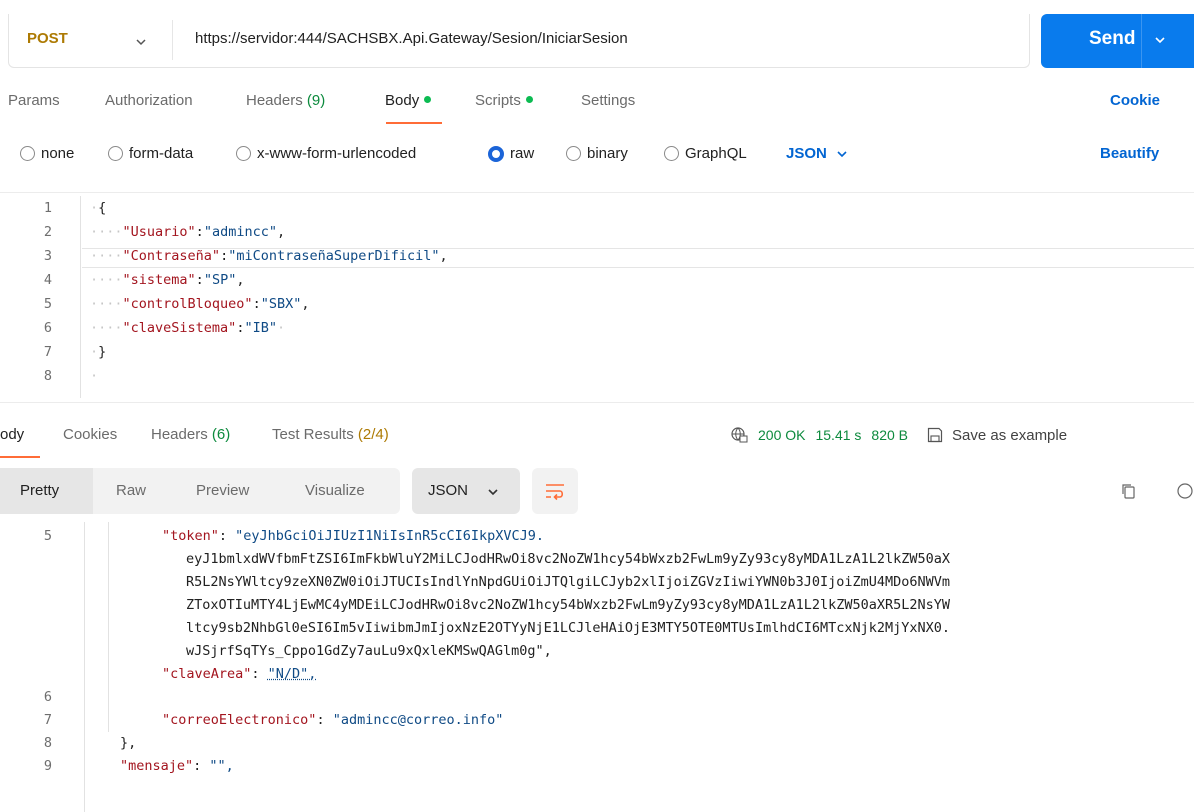 Image resolution: width=1194 pixels, height=812 pixels. I want to click on code-line: ·, so click(94, 376).